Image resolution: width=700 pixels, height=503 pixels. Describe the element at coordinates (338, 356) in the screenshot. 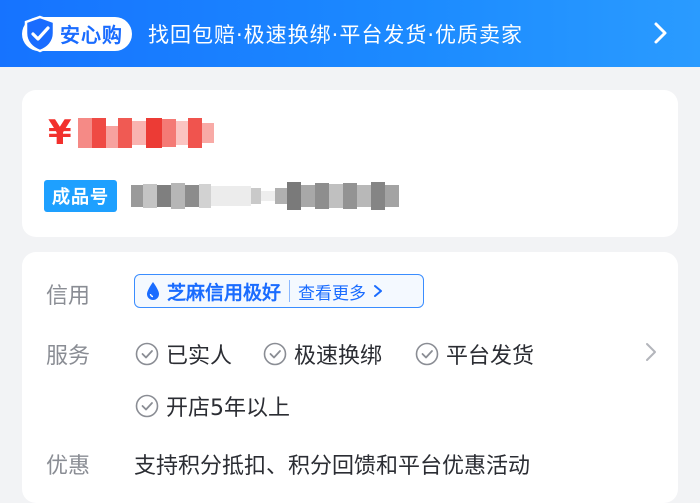

I see `service-item-label: 极速换绑` at that location.